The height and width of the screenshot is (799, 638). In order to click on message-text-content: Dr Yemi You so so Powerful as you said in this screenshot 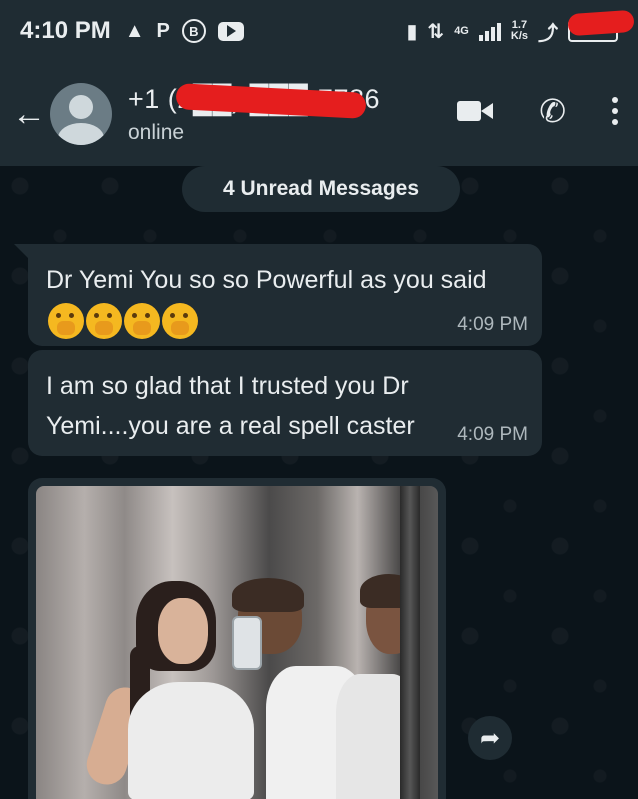, I will do `click(266, 280)`.